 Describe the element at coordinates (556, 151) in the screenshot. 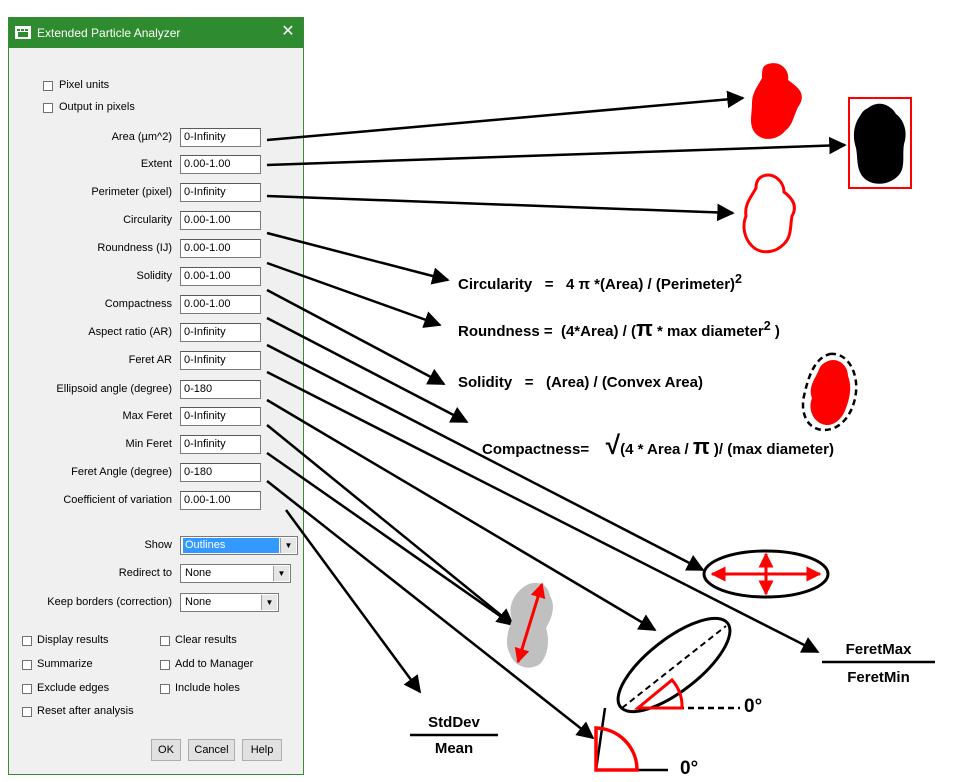

I see `arrow-extent` at that location.